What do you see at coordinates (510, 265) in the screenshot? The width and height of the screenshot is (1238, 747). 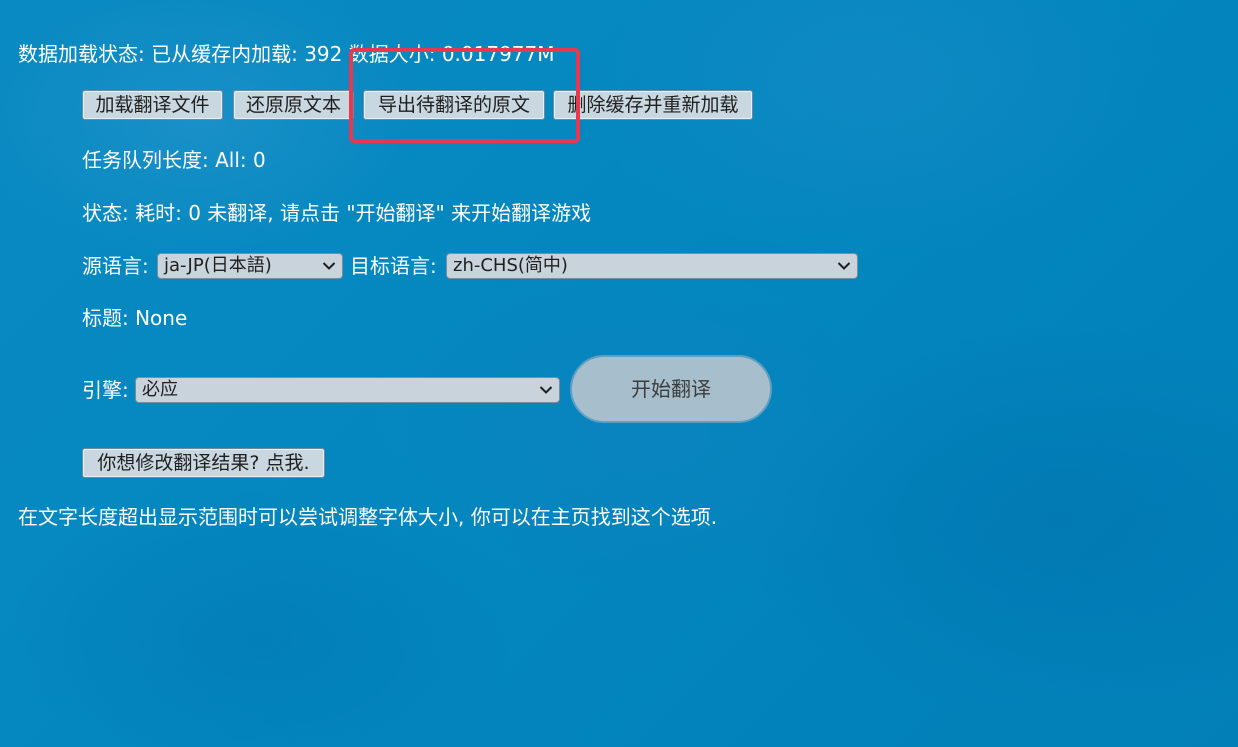 I see `target-language-value: zh-CHS(简中)` at bounding box center [510, 265].